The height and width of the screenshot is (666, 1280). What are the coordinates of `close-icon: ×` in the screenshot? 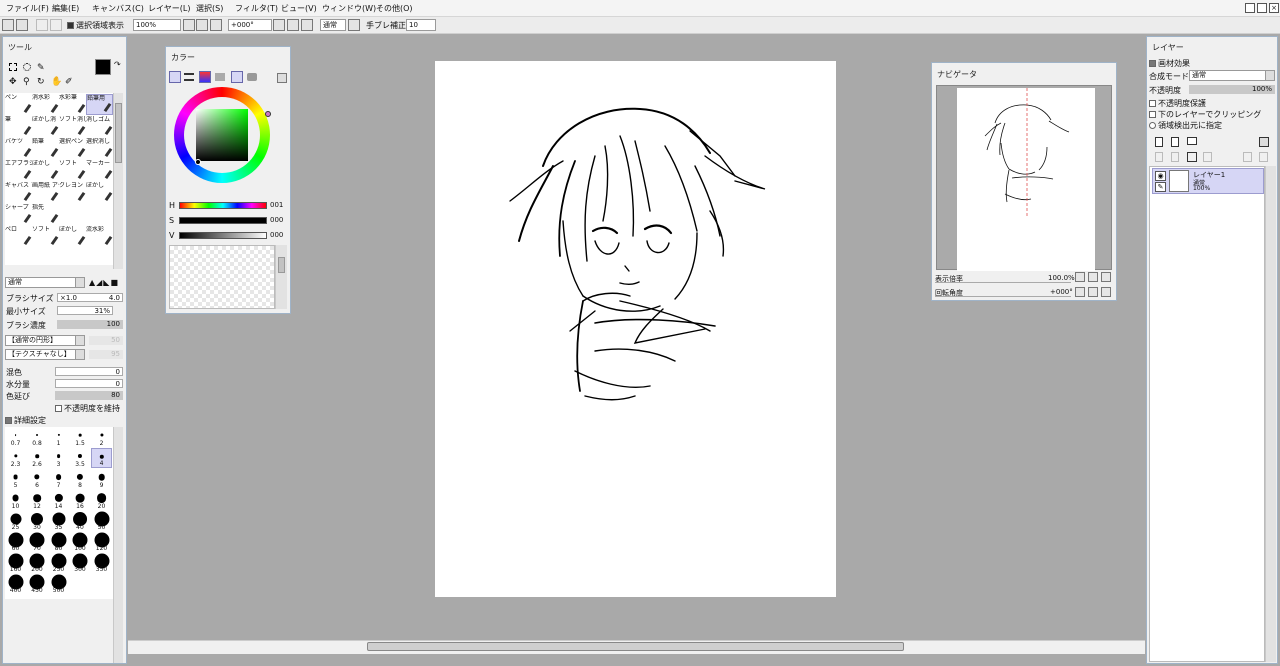 It's located at (1274, 8).